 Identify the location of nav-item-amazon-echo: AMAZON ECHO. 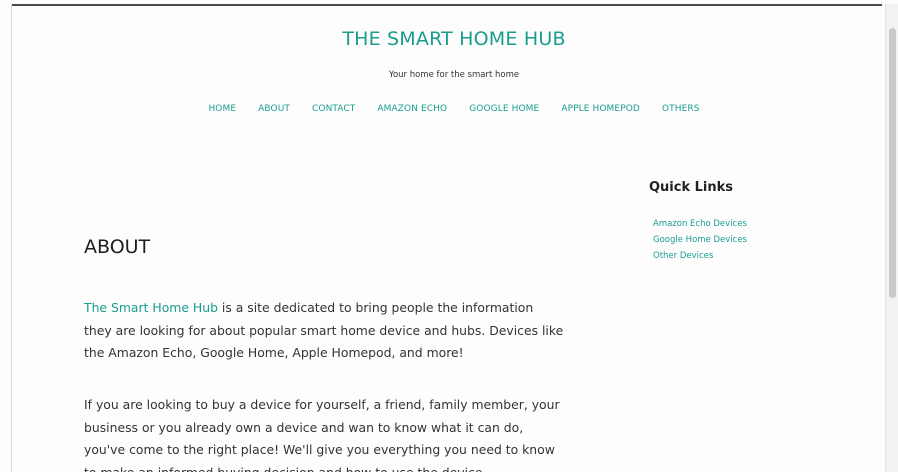
(412, 109).